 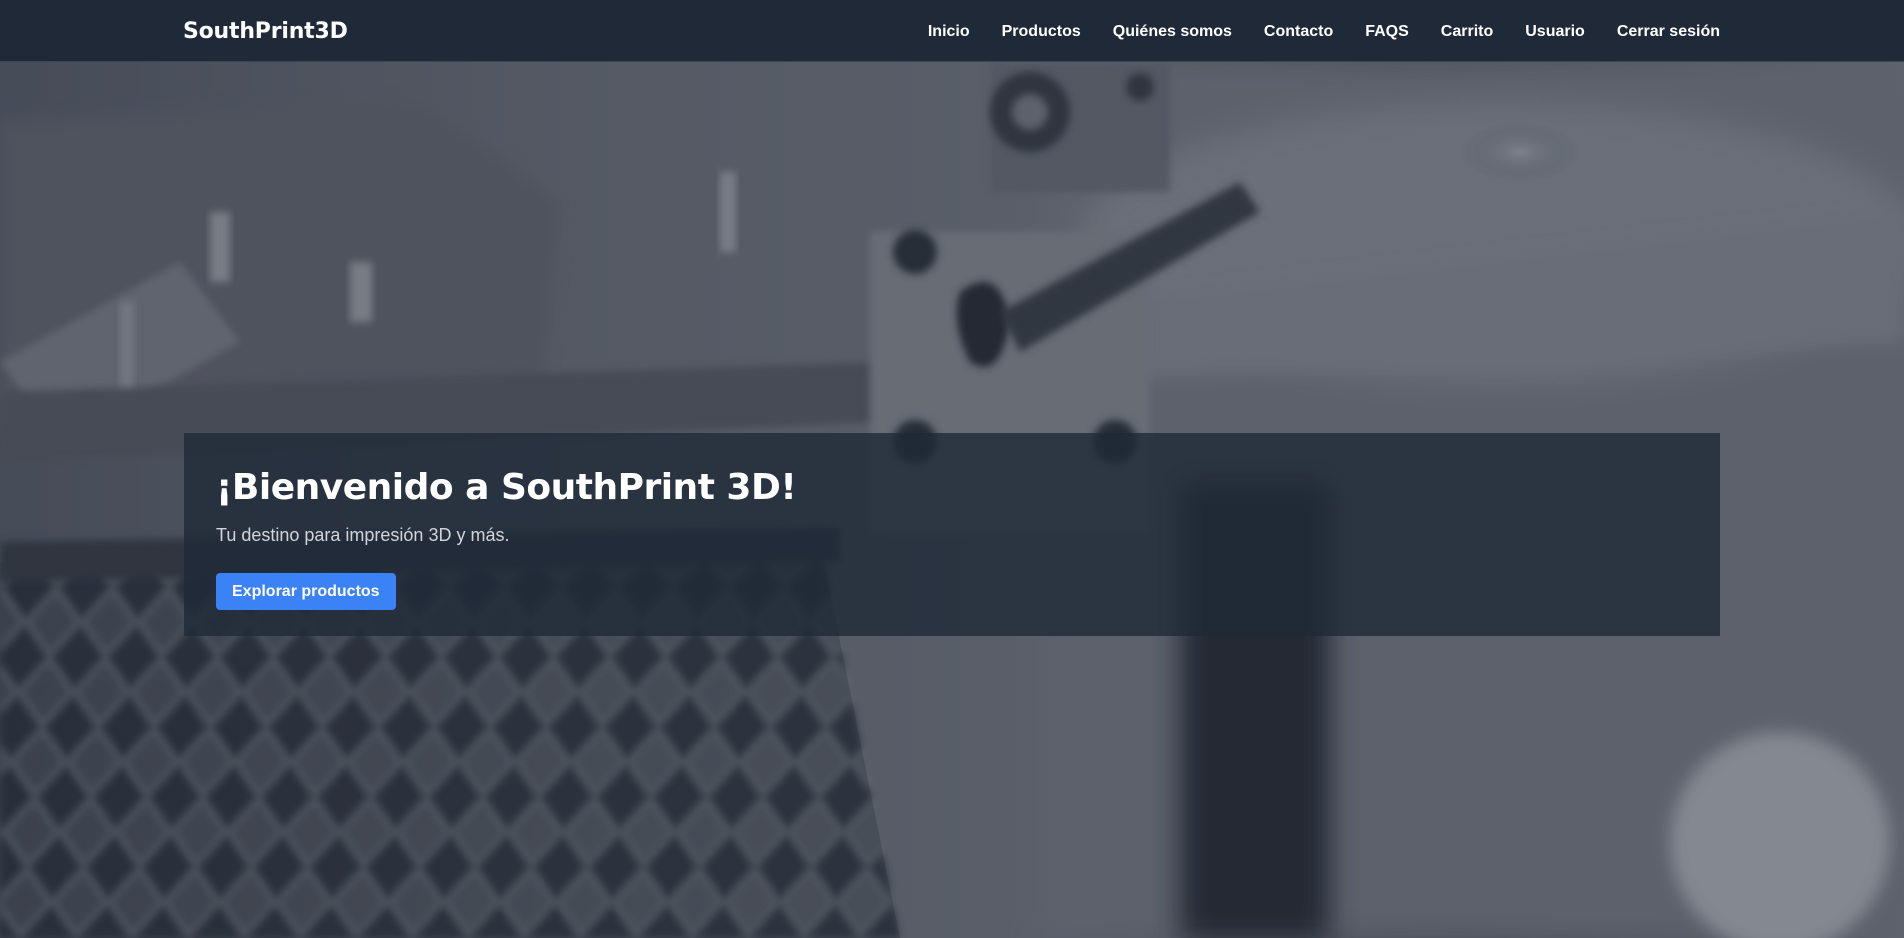 What do you see at coordinates (306, 591) in the screenshot?
I see `explore-products-button: Explorar productos` at bounding box center [306, 591].